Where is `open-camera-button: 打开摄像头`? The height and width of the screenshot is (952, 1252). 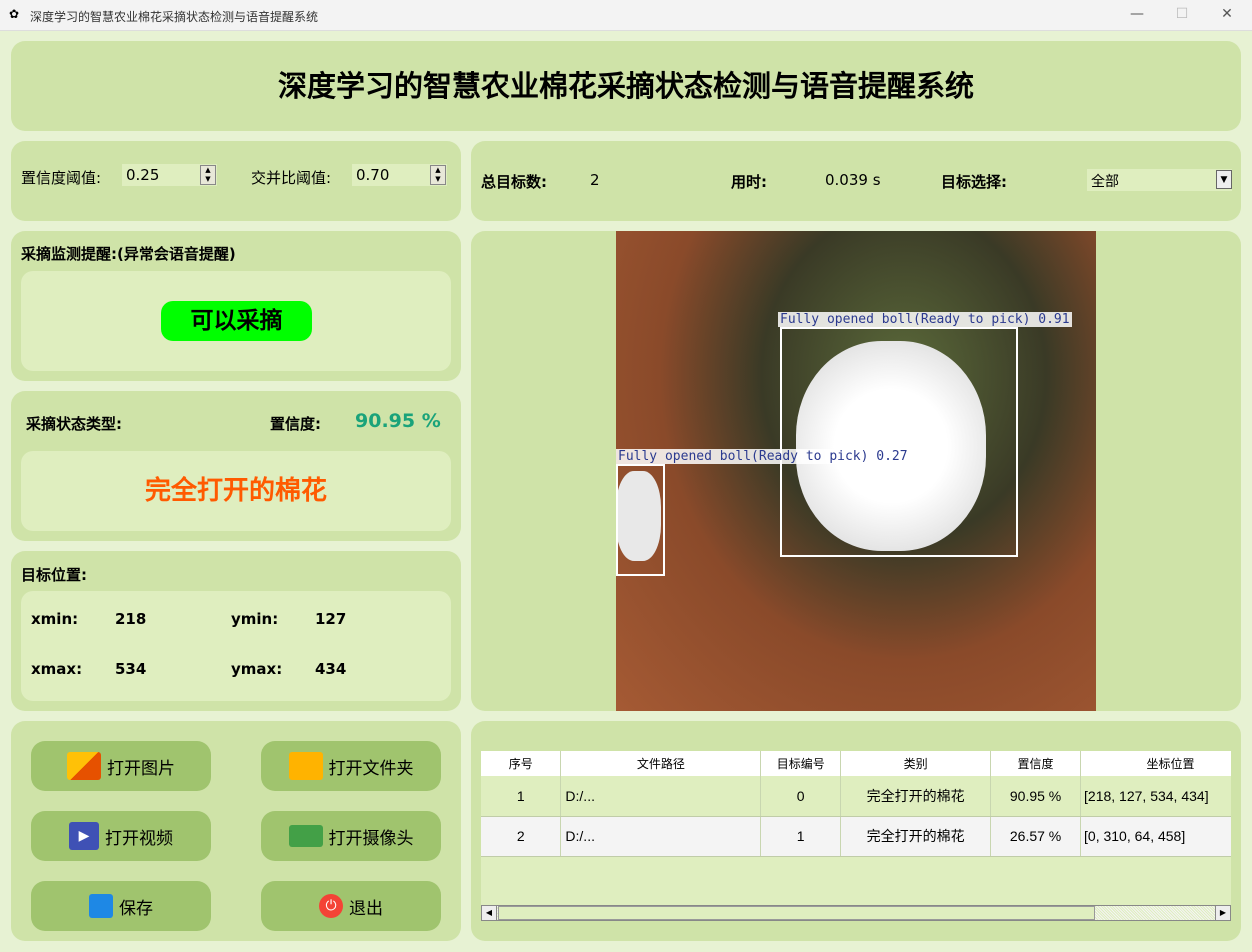 open-camera-button: 打开摄像头 is located at coordinates (351, 836).